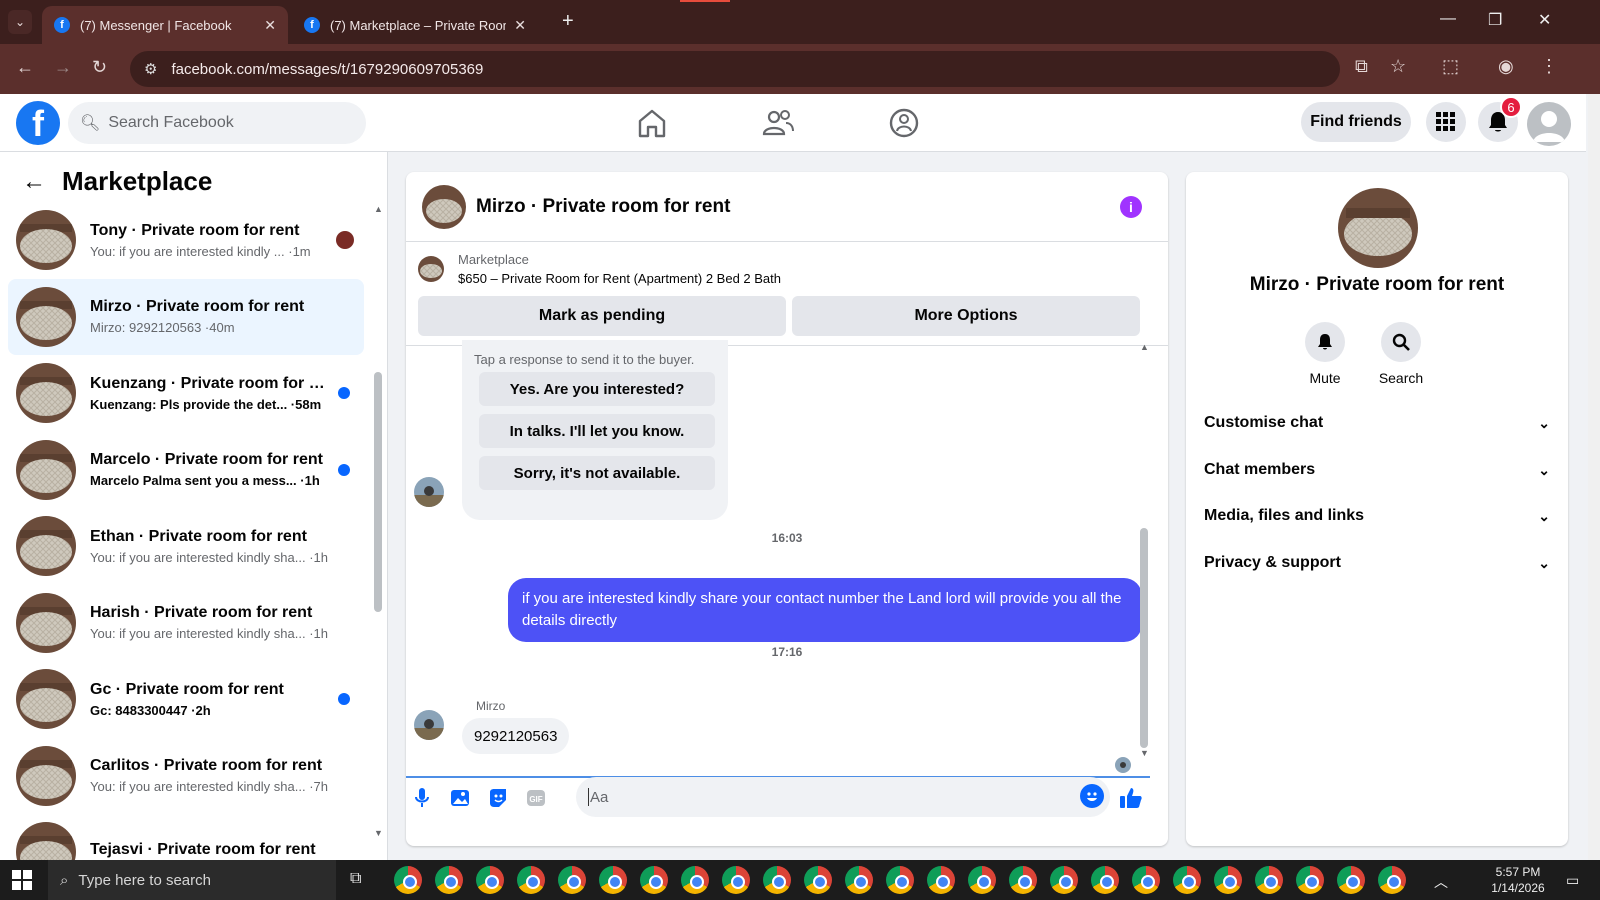  Describe the element at coordinates (22, 880) in the screenshot. I see `windows-start-icon` at that location.